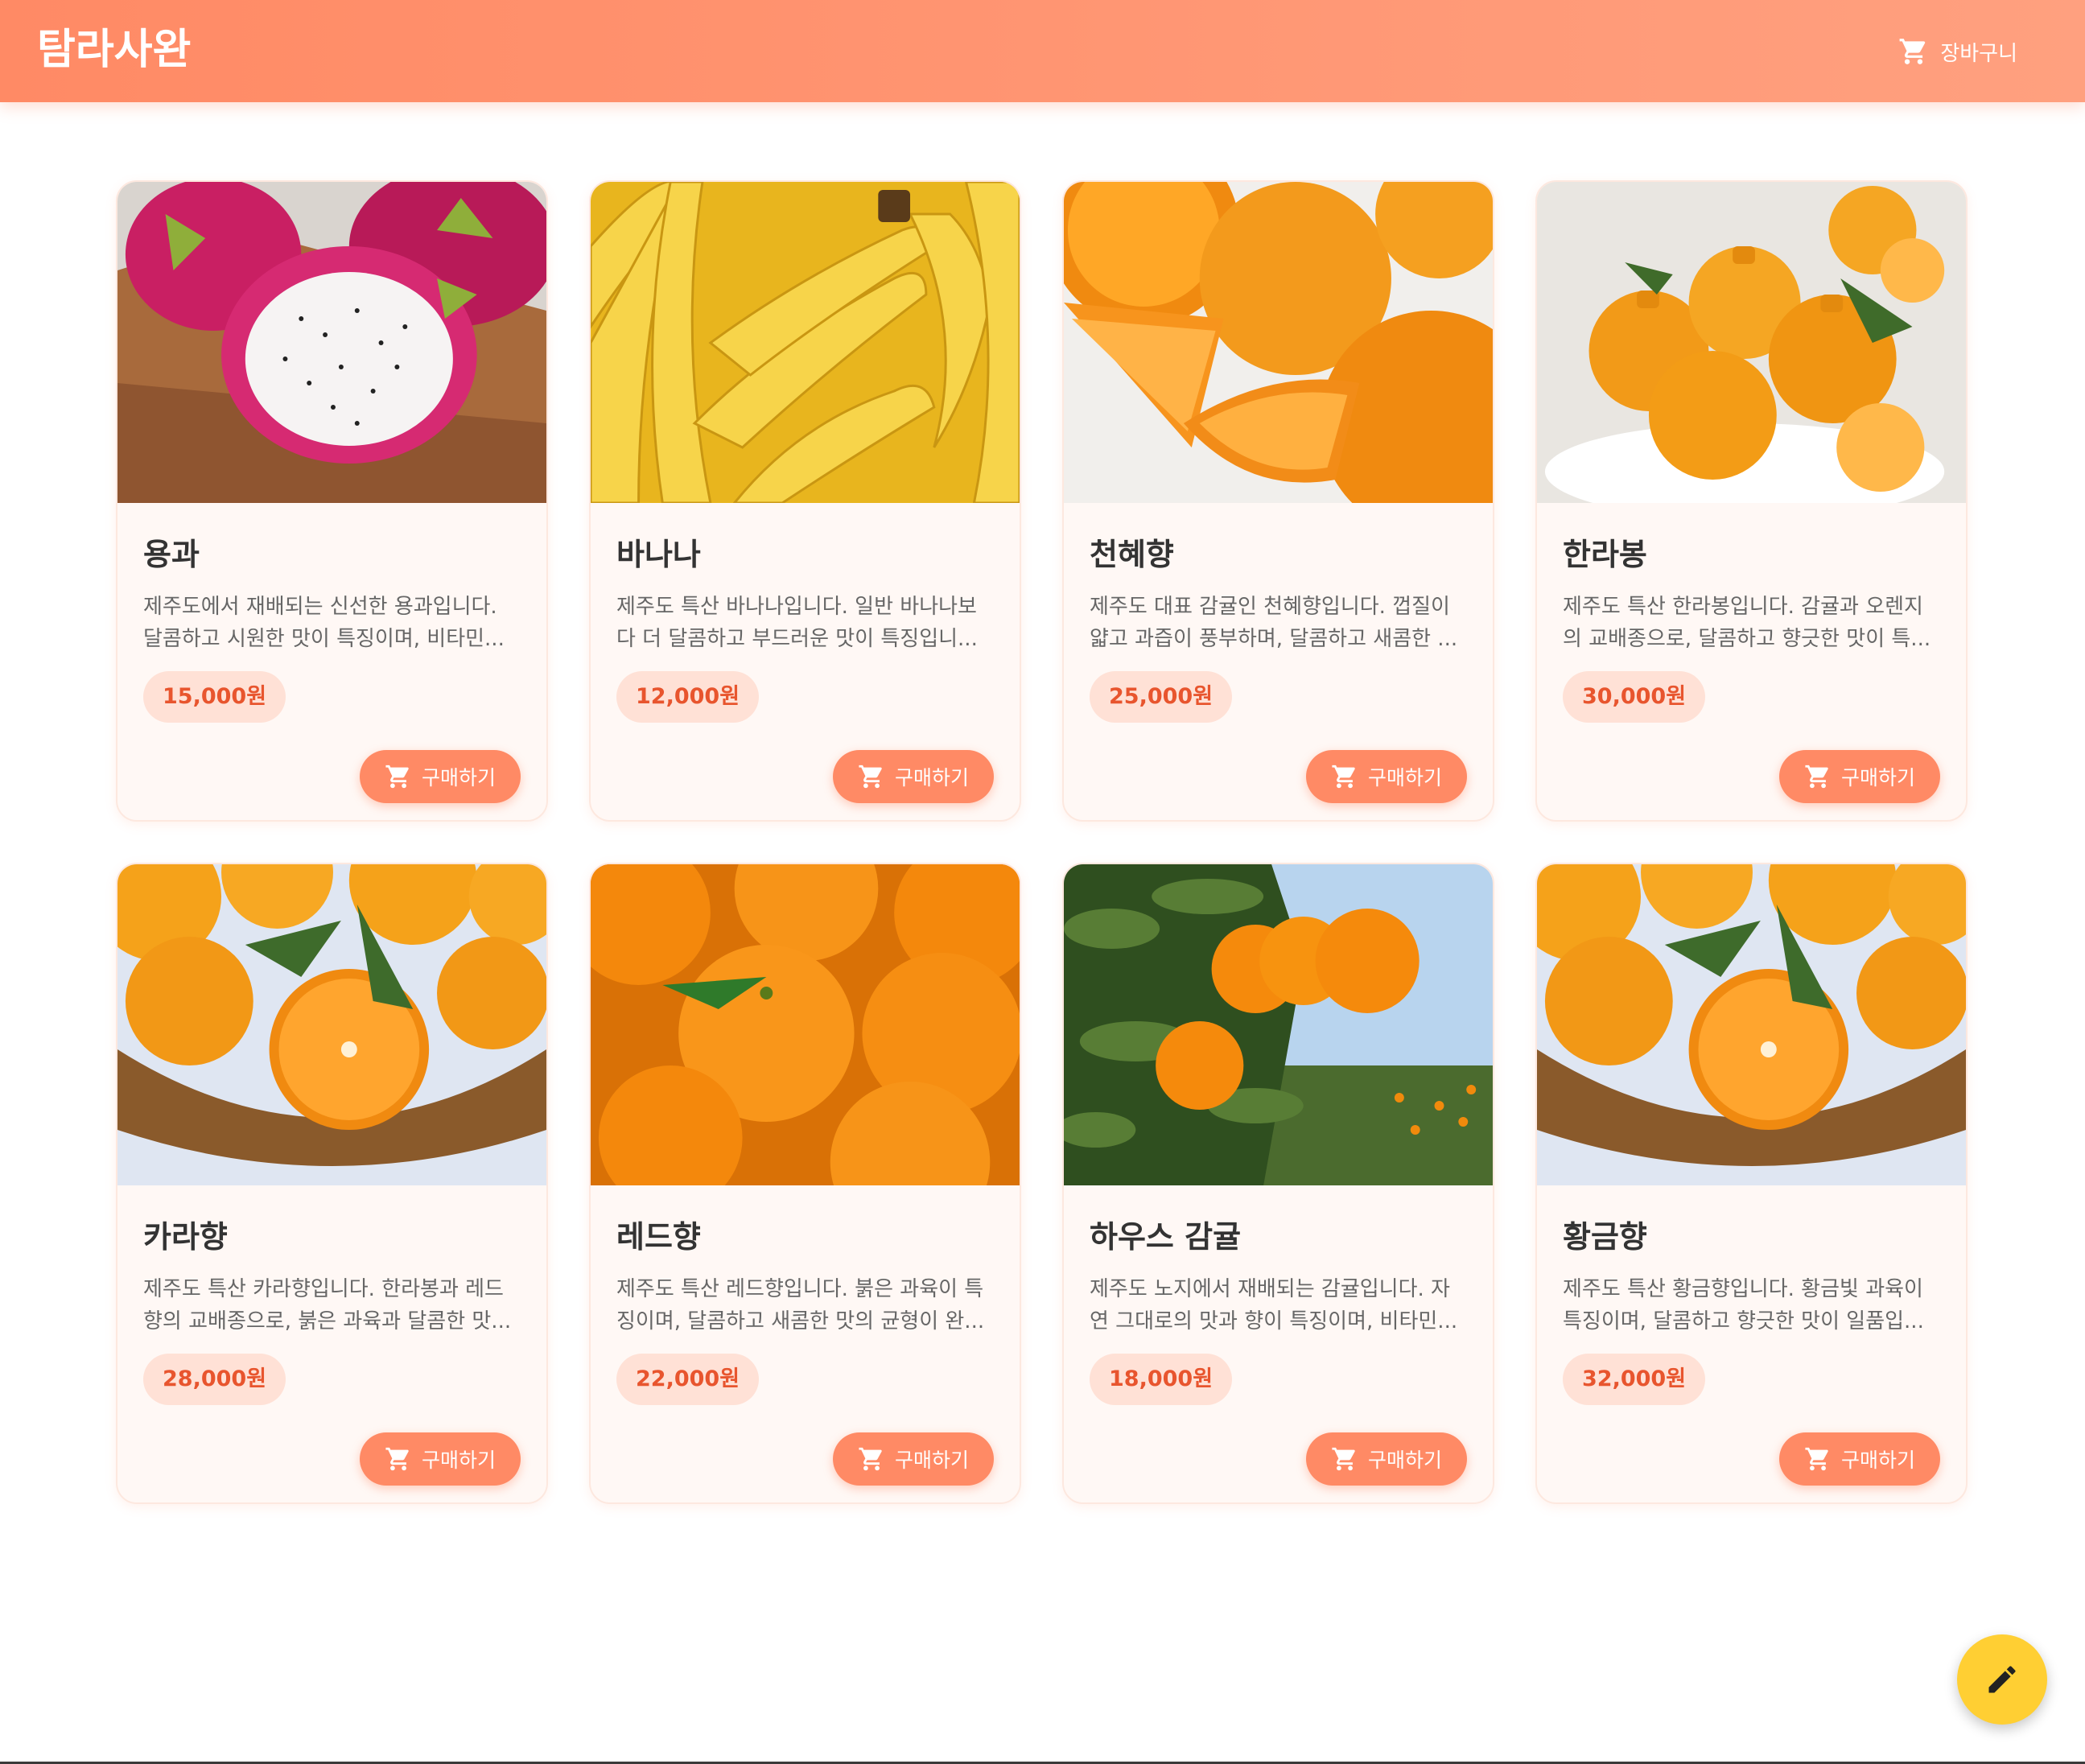 Image resolution: width=2085 pixels, height=1764 pixels. I want to click on product-name: 하우스 감귤, so click(1166, 1237).